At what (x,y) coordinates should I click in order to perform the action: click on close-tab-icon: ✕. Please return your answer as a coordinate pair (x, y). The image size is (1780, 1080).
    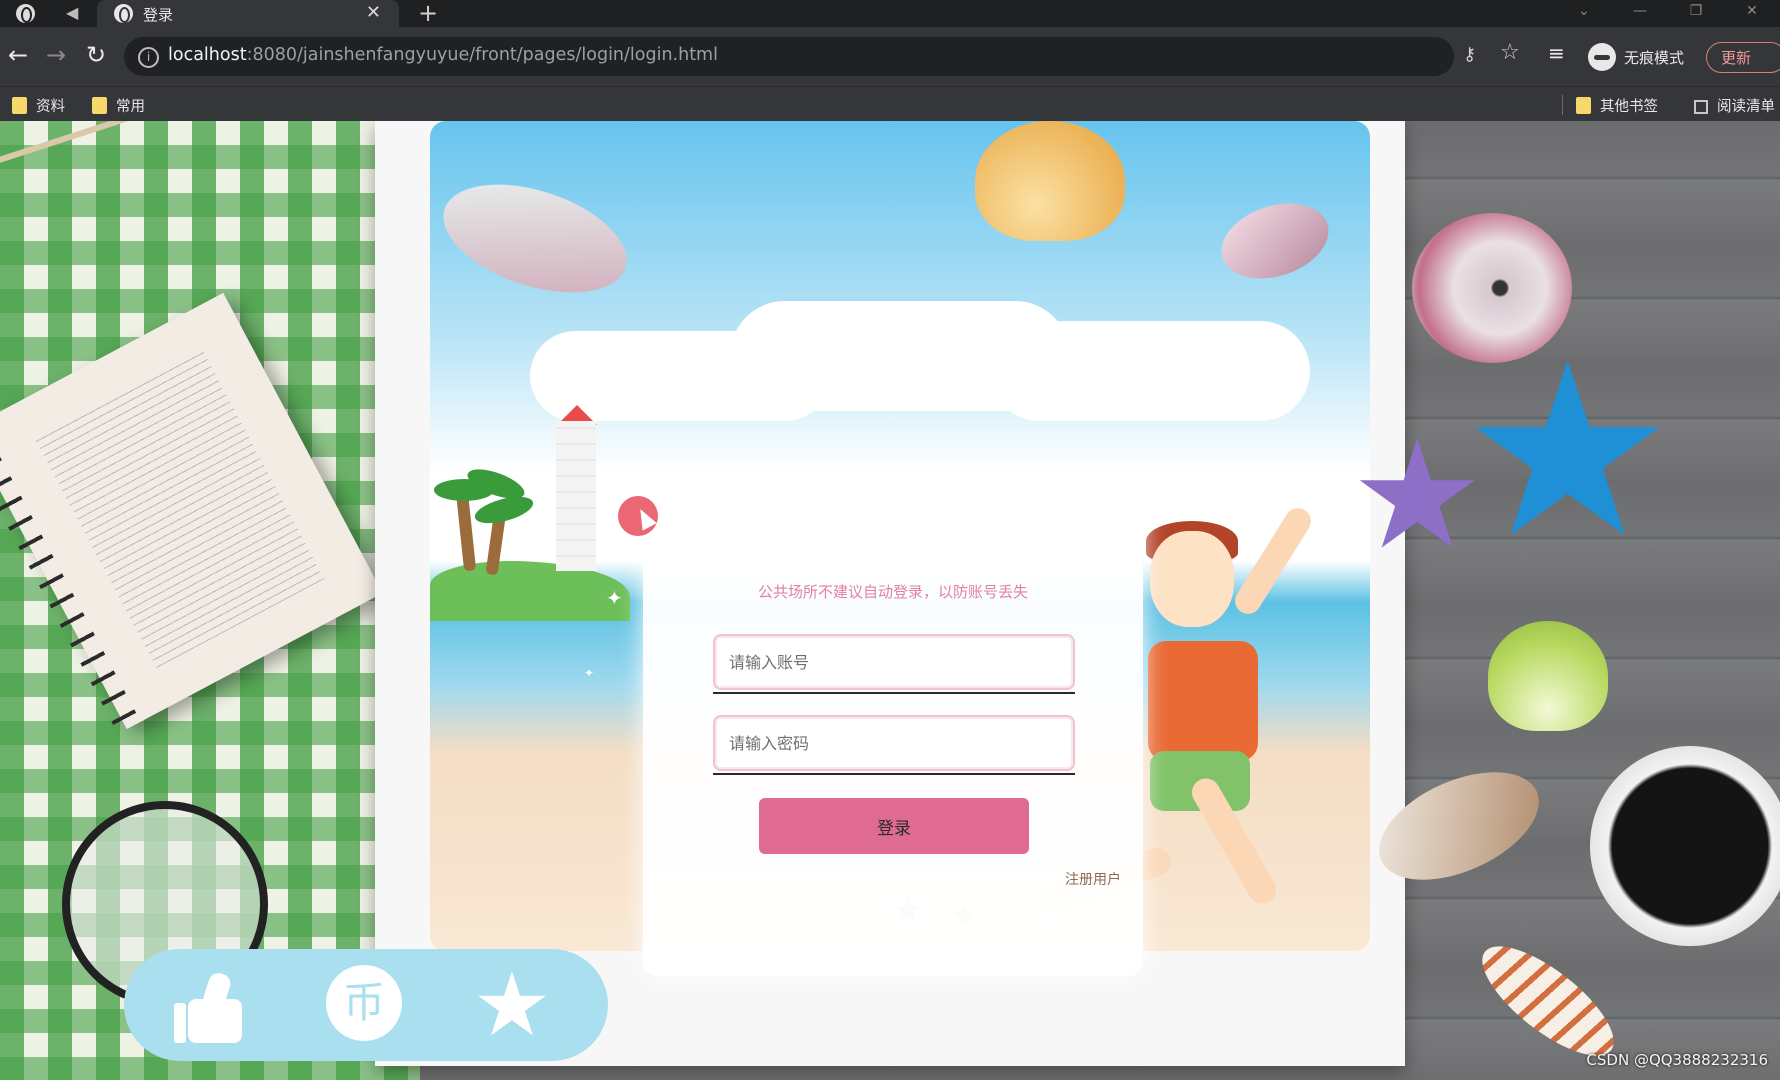
    Looking at the image, I should click on (373, 12).